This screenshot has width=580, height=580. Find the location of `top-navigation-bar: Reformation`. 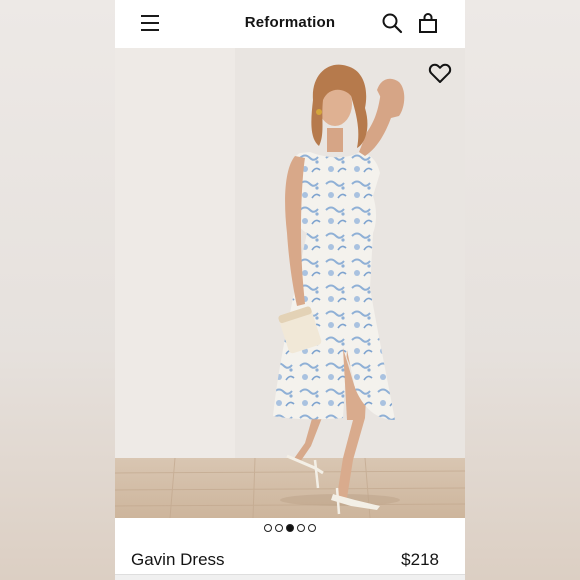

top-navigation-bar: Reformation is located at coordinates (290, 24).